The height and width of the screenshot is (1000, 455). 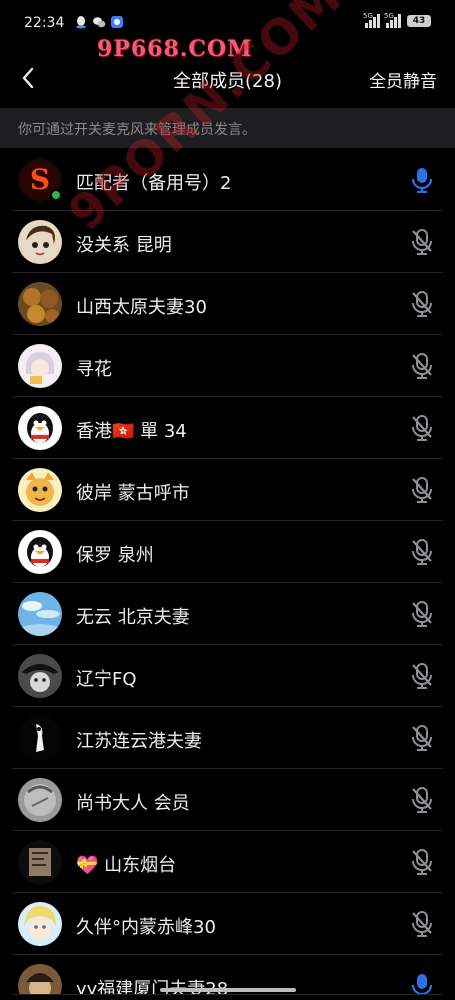 I want to click on member-row: S 匹配者（备用号）2, so click(x=227, y=180).